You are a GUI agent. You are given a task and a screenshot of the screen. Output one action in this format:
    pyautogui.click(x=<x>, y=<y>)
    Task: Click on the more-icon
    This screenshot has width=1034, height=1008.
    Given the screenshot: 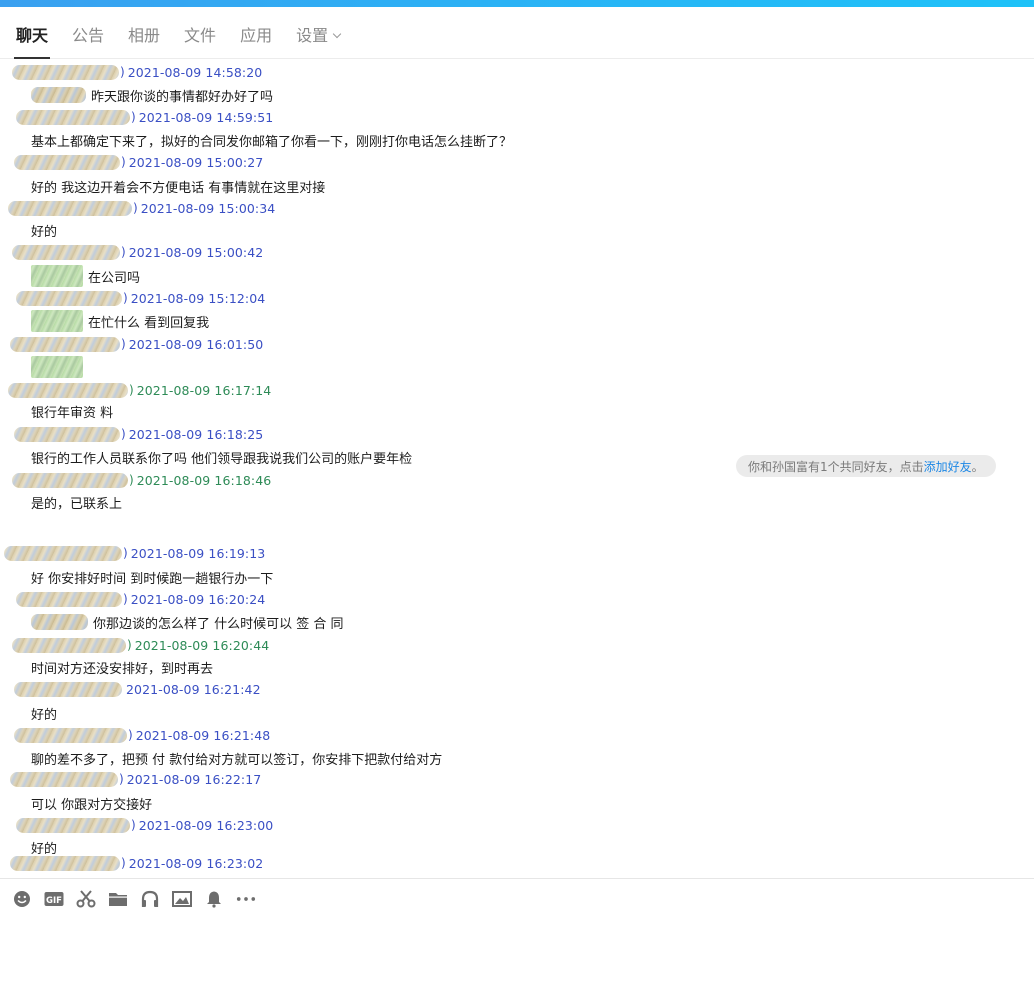 What is the action you would take?
    pyautogui.click(x=246, y=899)
    